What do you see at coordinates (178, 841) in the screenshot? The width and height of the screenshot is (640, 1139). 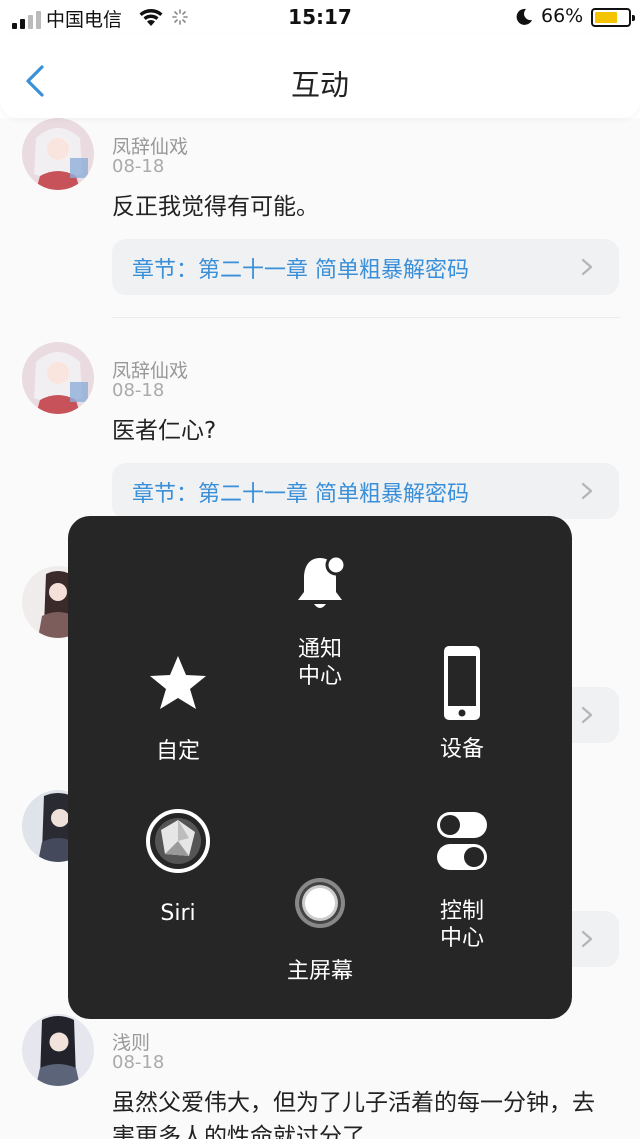 I see `siri-icon` at bounding box center [178, 841].